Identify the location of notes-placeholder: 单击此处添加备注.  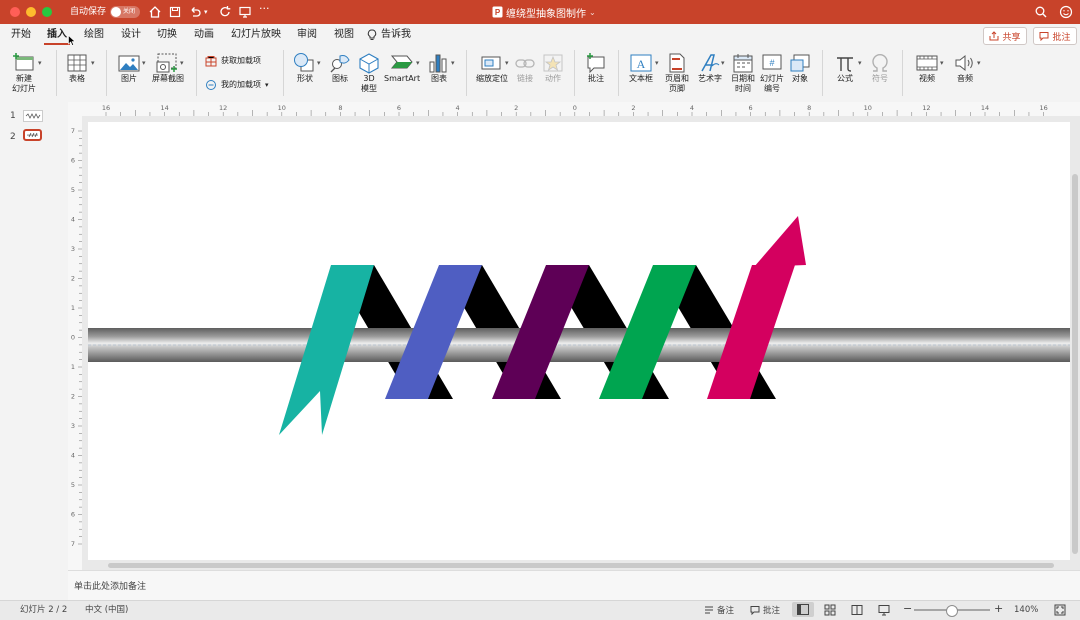
(110, 587).